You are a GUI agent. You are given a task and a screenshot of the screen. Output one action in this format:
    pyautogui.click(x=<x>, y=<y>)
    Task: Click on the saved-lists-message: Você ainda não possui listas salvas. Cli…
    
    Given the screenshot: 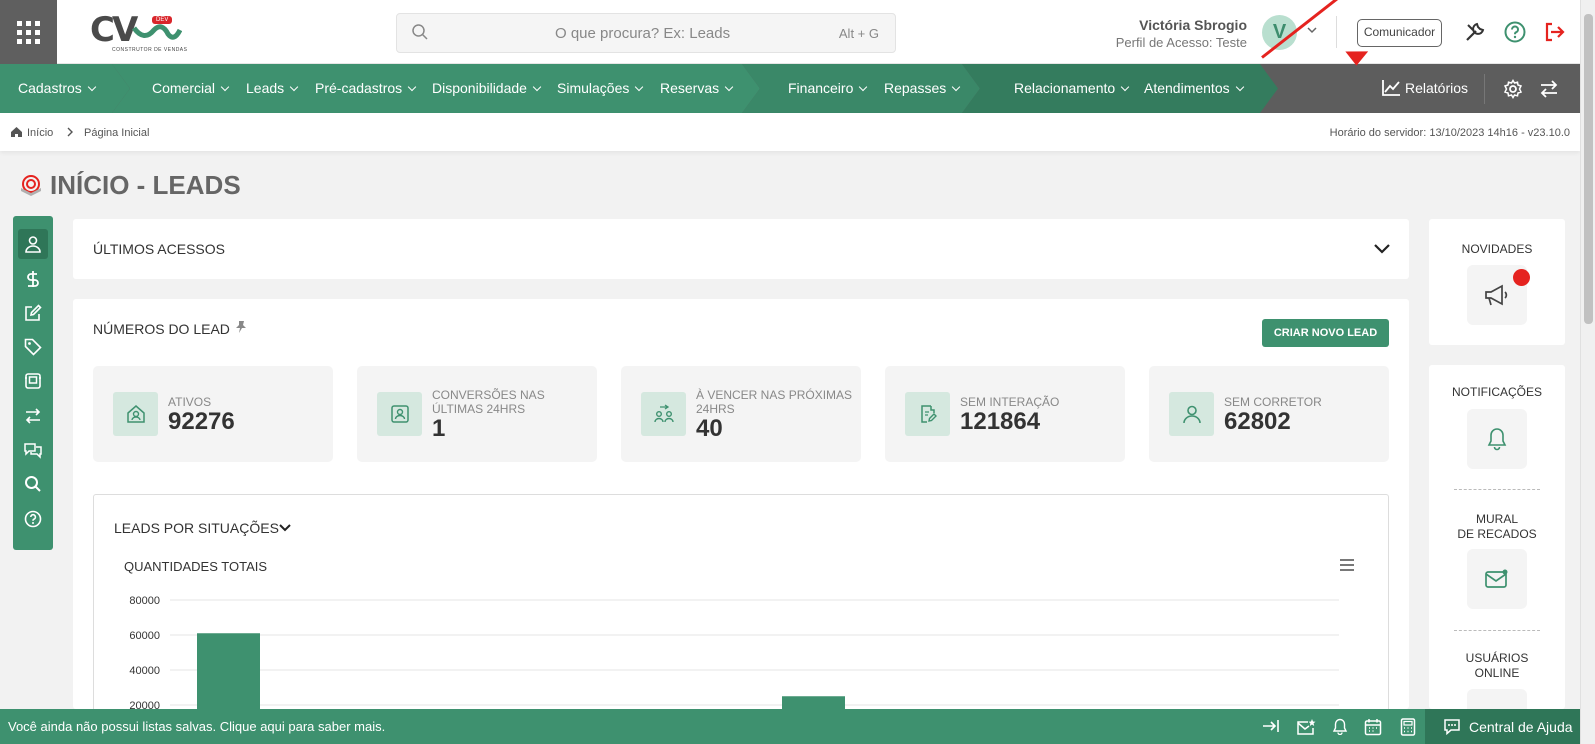 What is the action you would take?
    pyautogui.click(x=196, y=726)
    